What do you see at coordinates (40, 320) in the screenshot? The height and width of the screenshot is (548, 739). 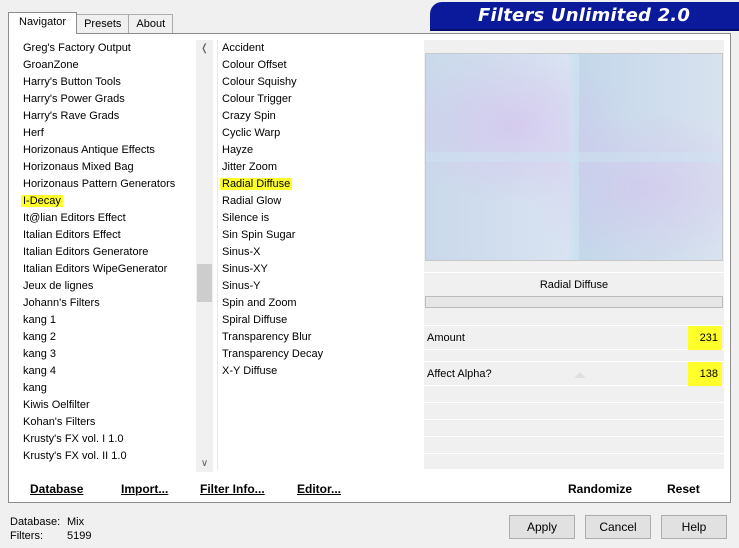 I see `category-item-label: kang 1` at bounding box center [40, 320].